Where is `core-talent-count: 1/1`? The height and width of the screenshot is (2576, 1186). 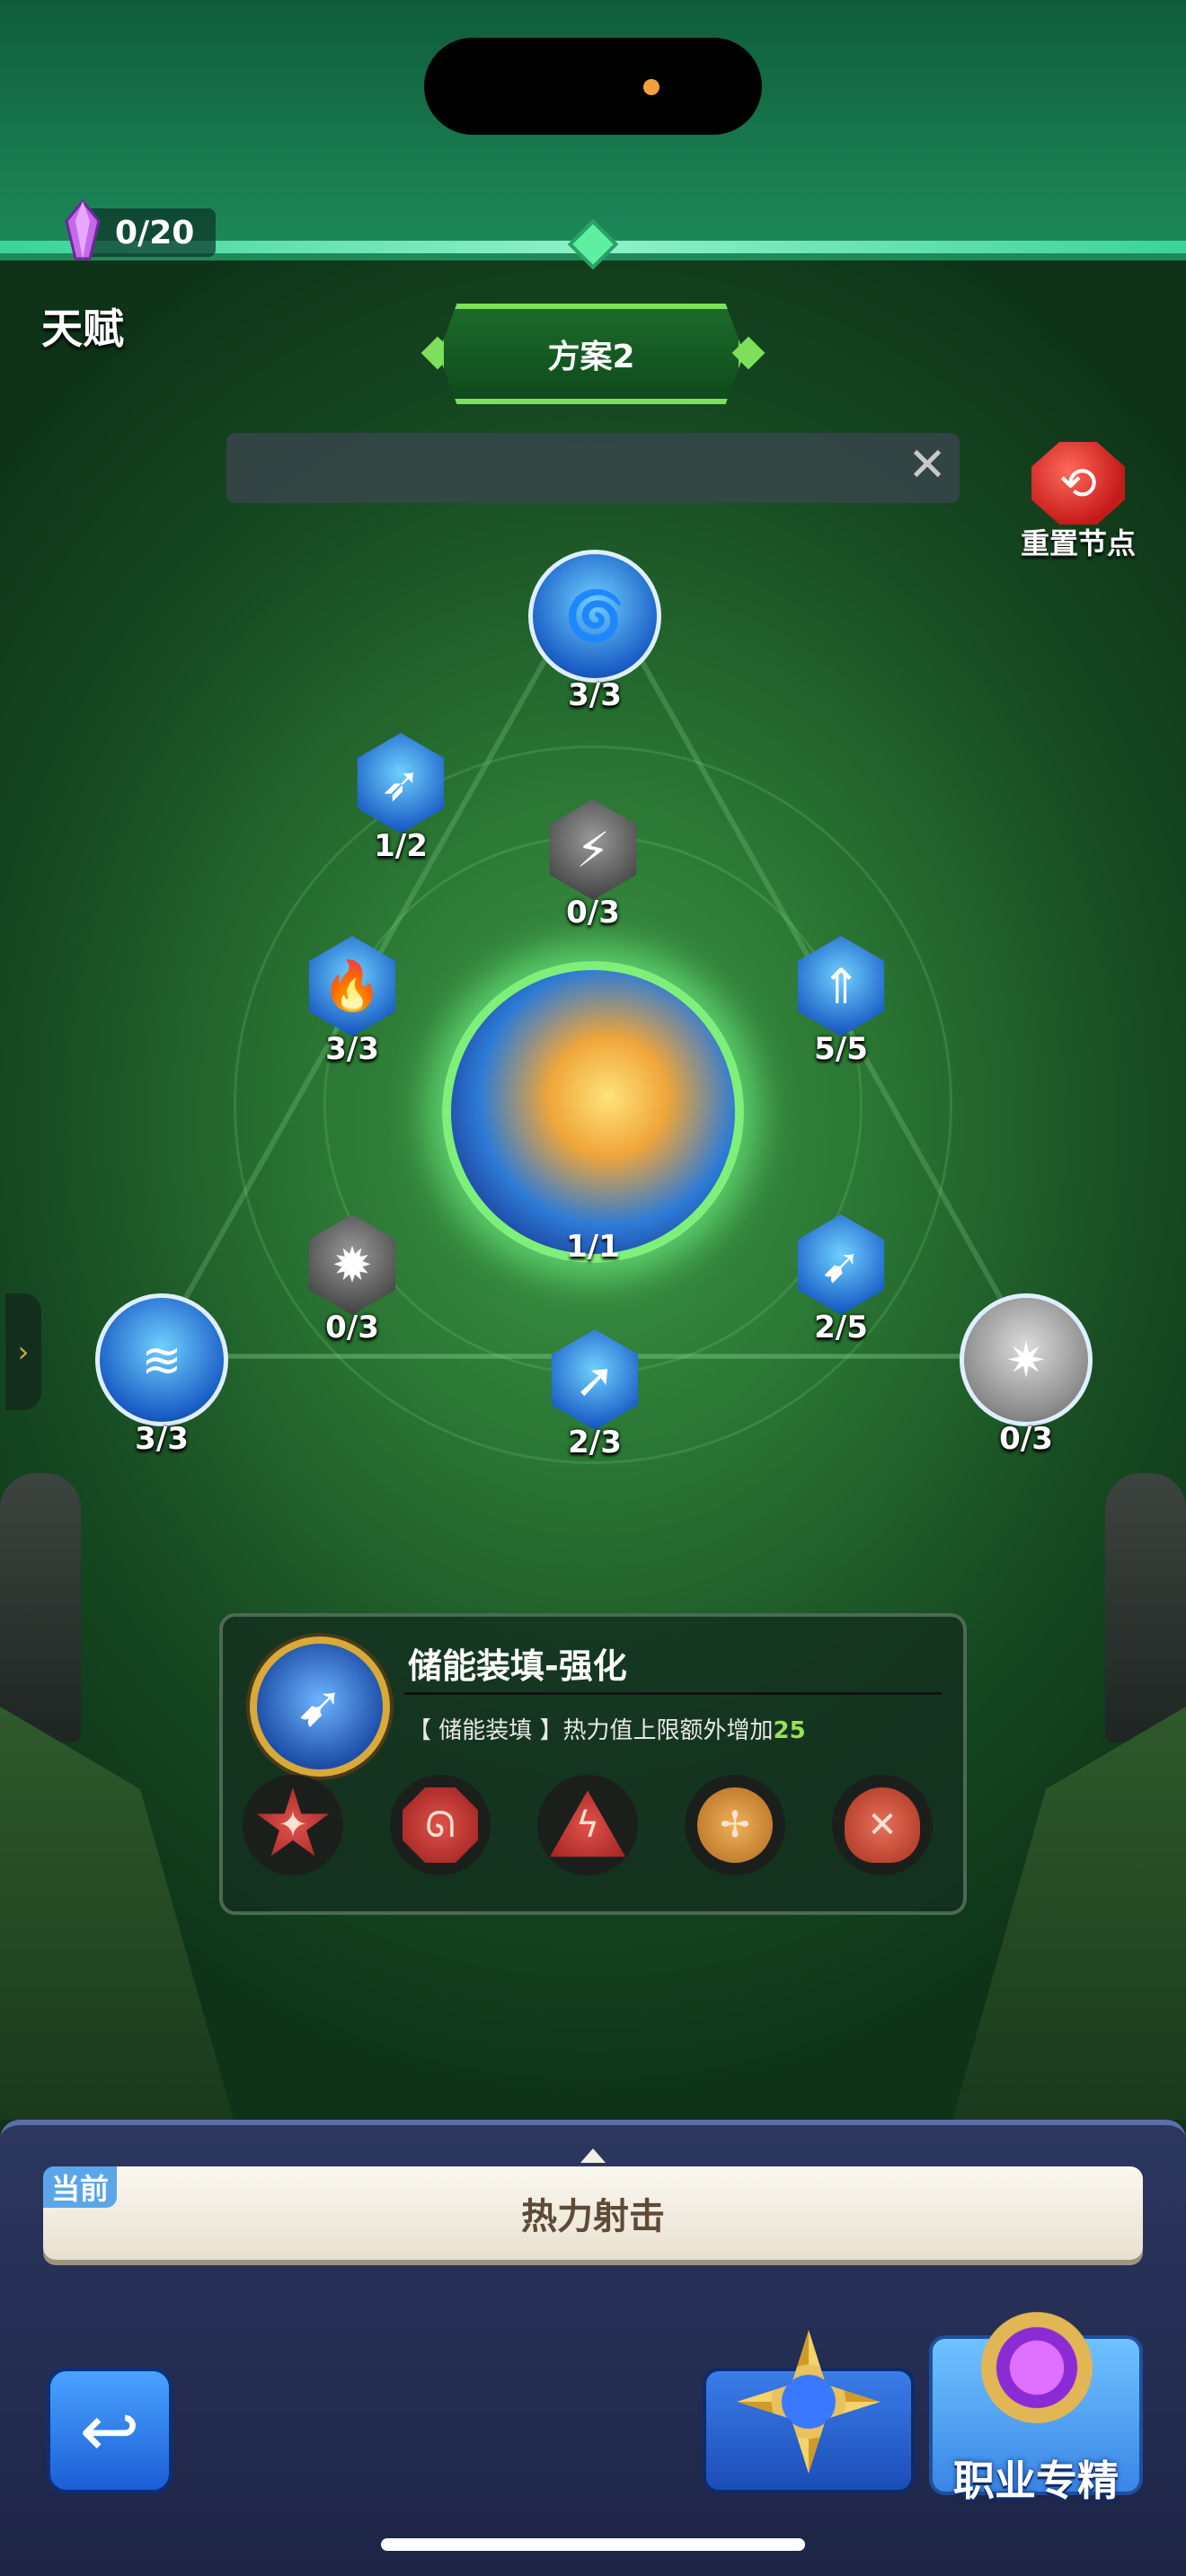 core-talent-count: 1/1 is located at coordinates (593, 1247).